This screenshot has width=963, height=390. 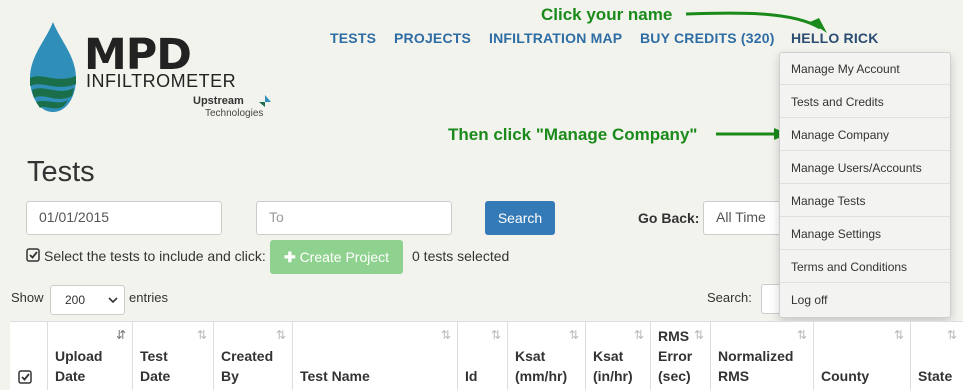 I want to click on column-label: Created By, so click(x=247, y=366).